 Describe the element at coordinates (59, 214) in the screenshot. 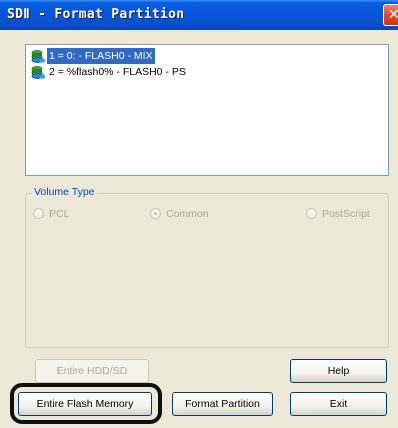

I see `radio-pcl-label: PCL` at that location.